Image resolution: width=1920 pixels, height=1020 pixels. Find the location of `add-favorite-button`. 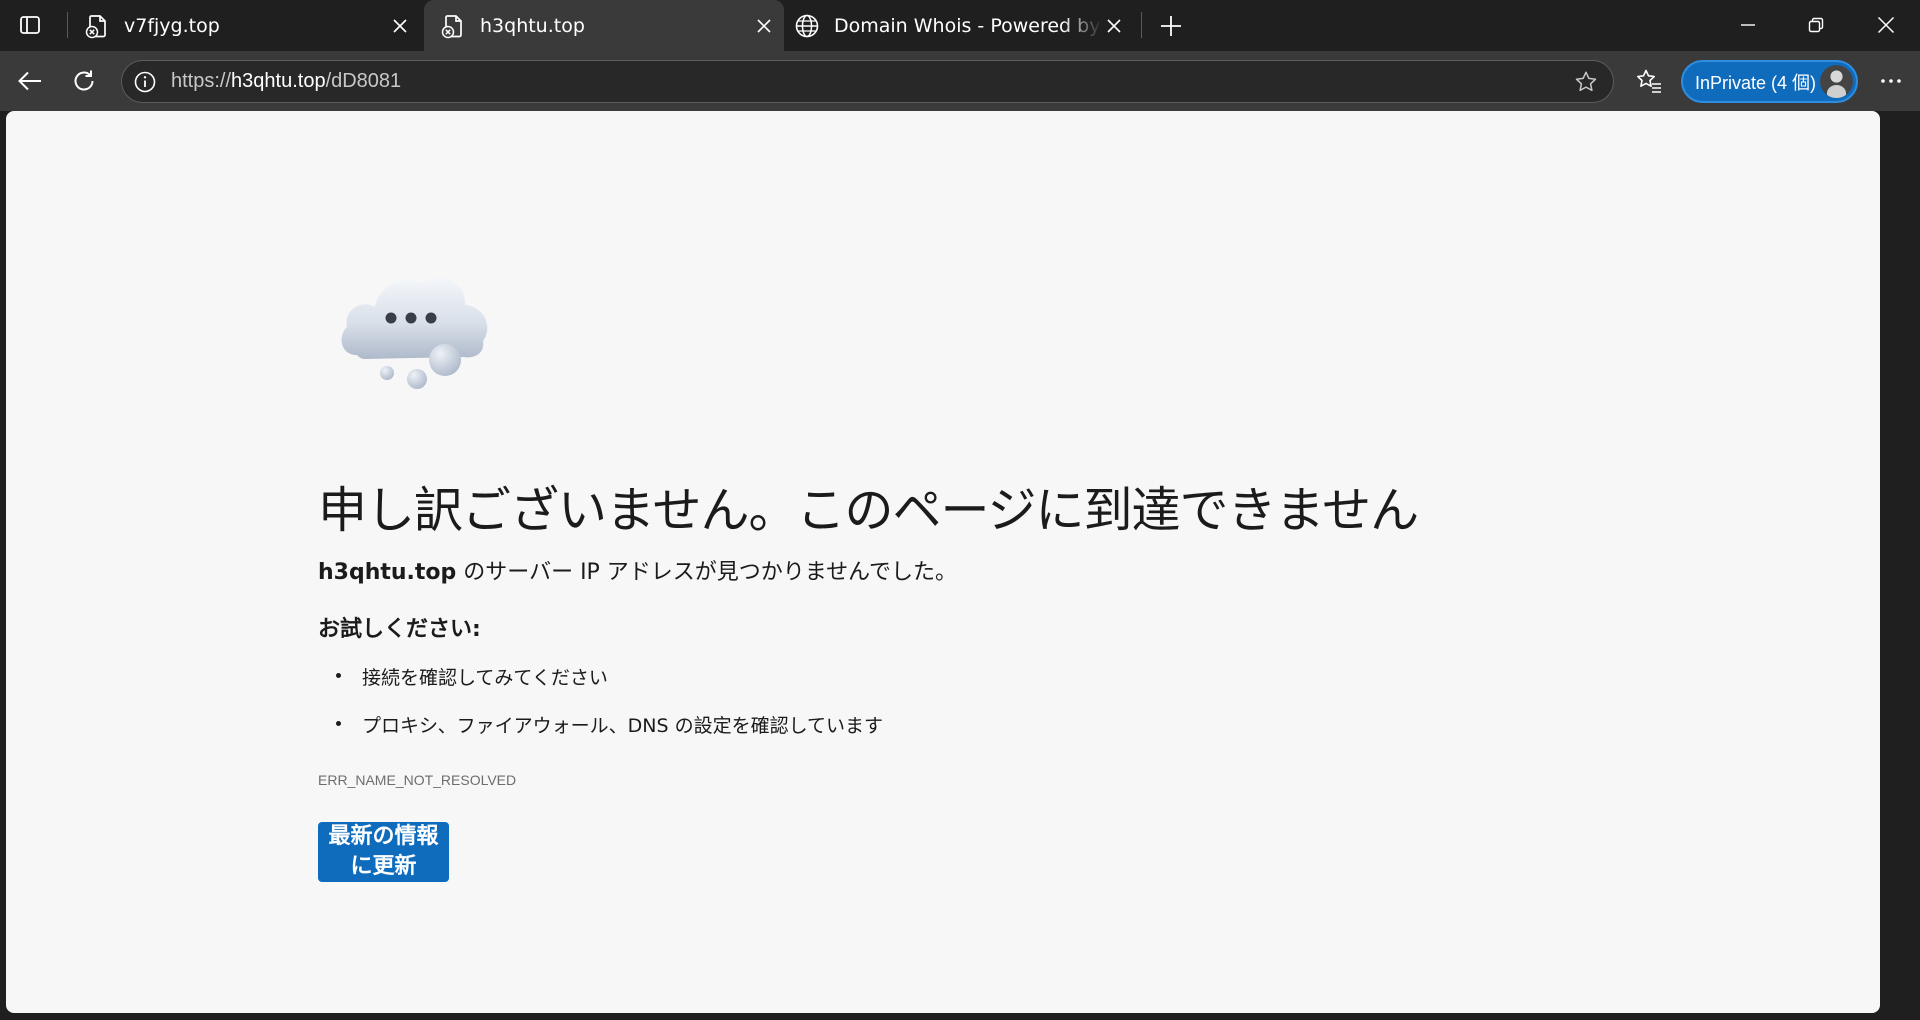

add-favorite-button is located at coordinates (1586, 82).